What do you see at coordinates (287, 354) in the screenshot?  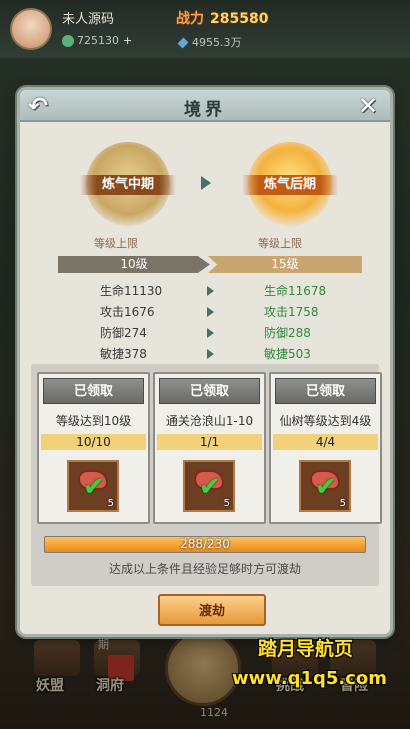 I see `stat-agi-next: 敏捷503` at bounding box center [287, 354].